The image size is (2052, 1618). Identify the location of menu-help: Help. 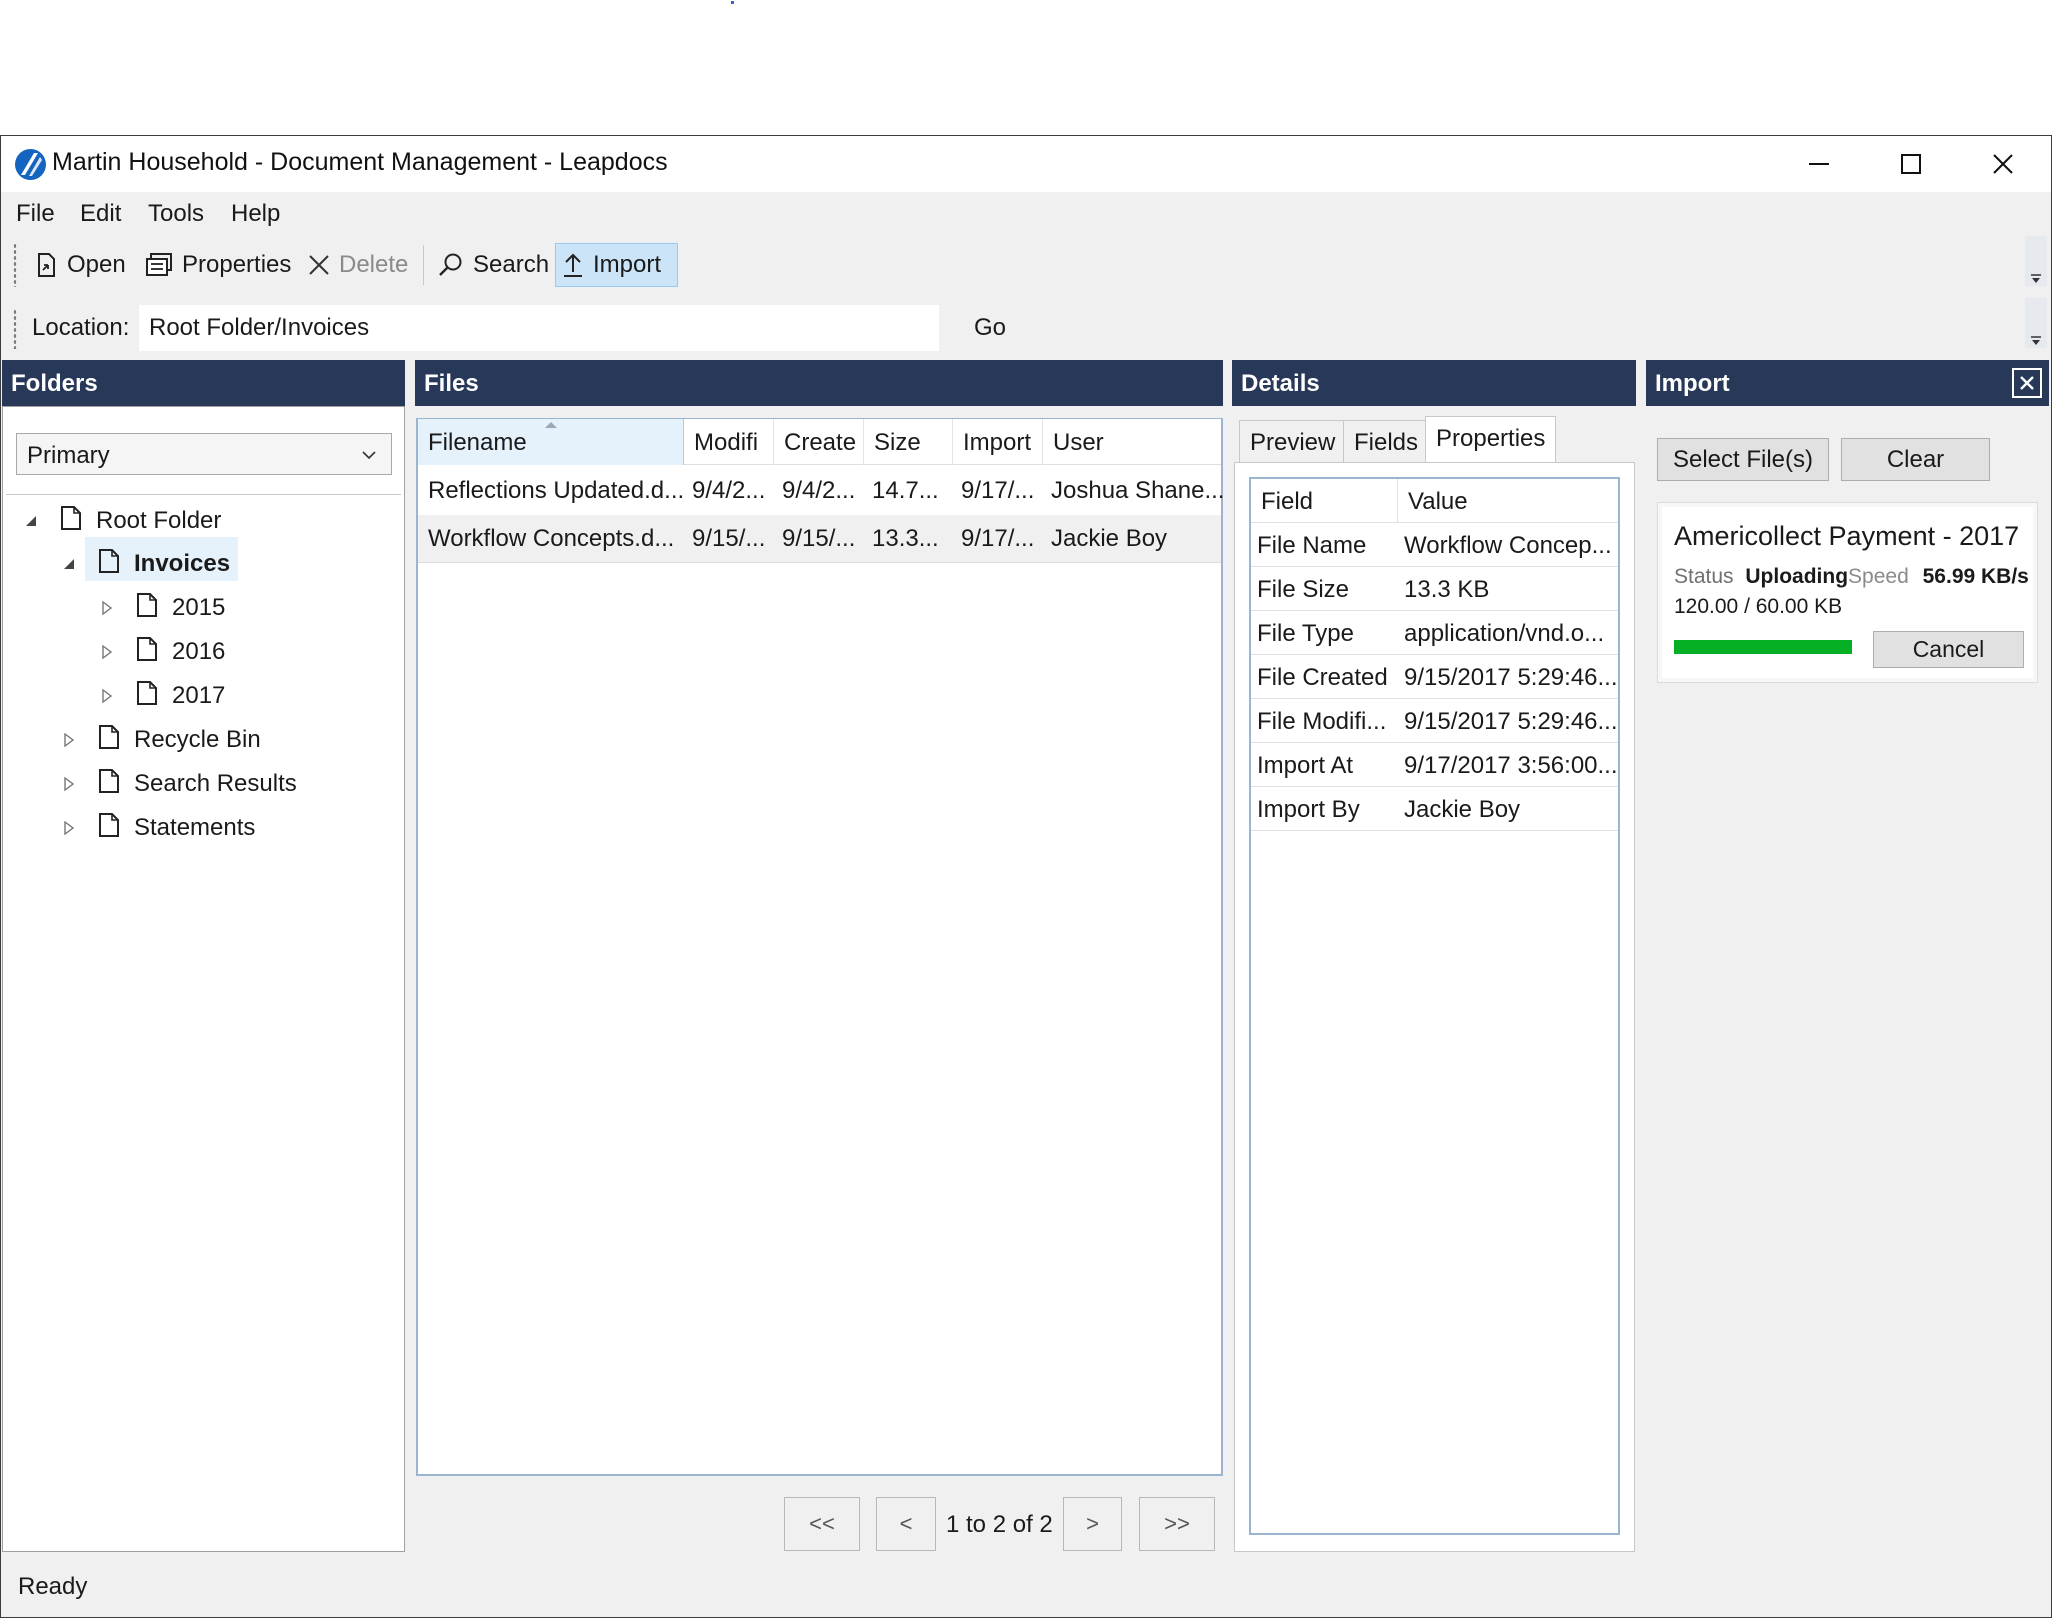
(255, 214).